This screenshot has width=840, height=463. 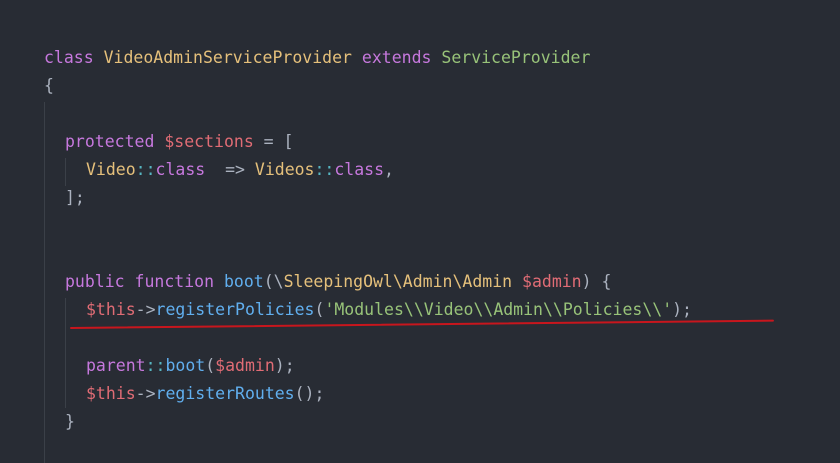 What do you see at coordinates (596, 281) in the screenshot?
I see `paren-close-brace: ) {` at bounding box center [596, 281].